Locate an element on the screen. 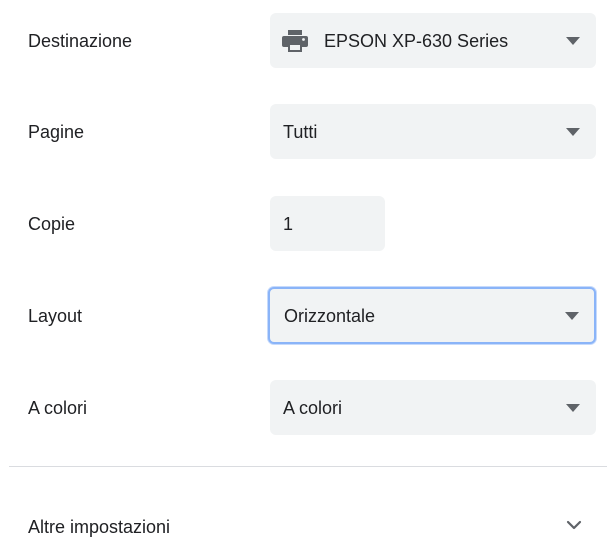  copies-row: Copie 1 is located at coordinates (303, 223).